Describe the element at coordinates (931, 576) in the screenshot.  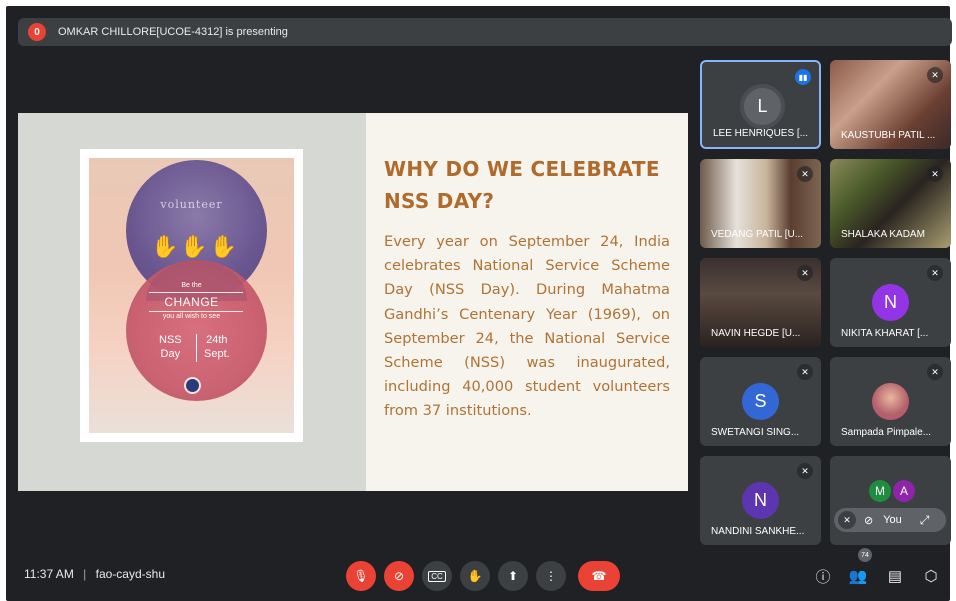
I see `activities-icon: ⬡` at that location.